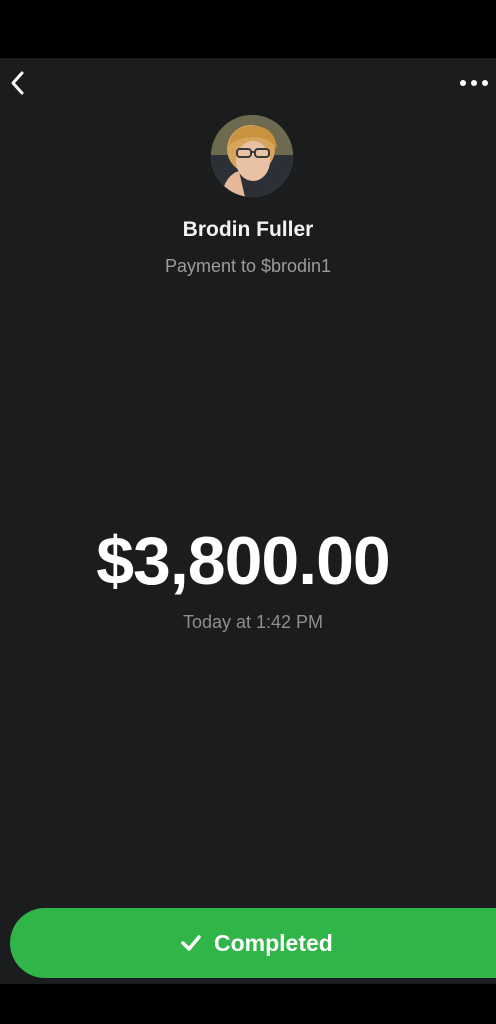  Describe the element at coordinates (248, 266) in the screenshot. I see `payment-subtitle: Payment to $brodin1` at that location.